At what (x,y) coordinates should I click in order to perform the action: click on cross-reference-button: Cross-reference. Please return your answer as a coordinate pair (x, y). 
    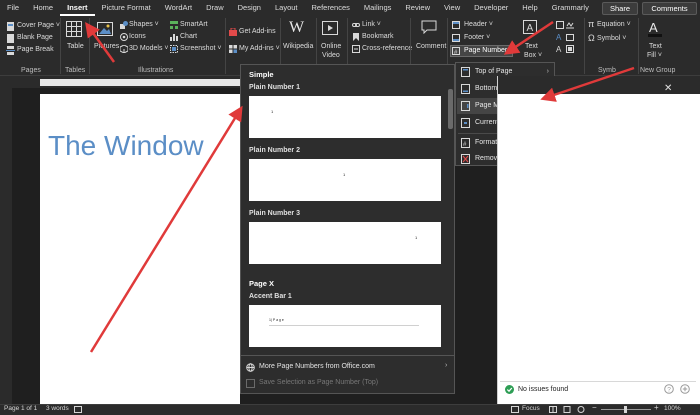
    Looking at the image, I should click on (387, 48).